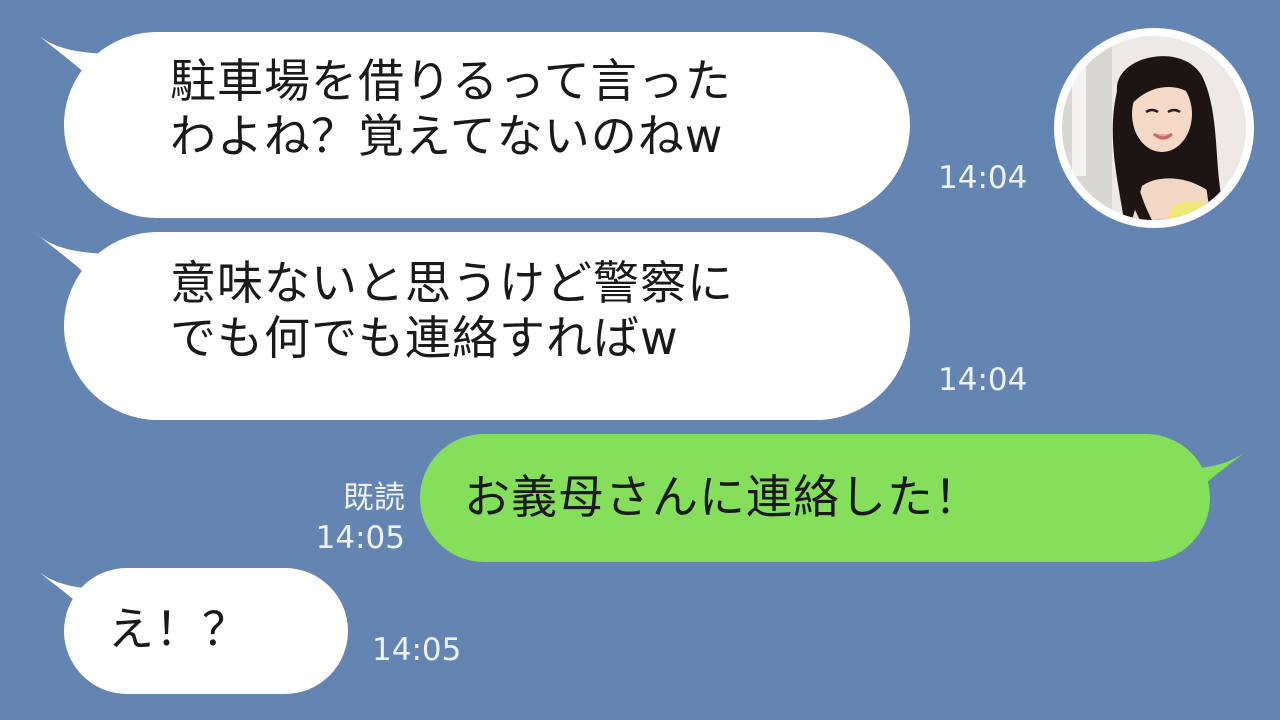 The image size is (1280, 720). I want to click on read-receipt: 既読, so click(374, 498).